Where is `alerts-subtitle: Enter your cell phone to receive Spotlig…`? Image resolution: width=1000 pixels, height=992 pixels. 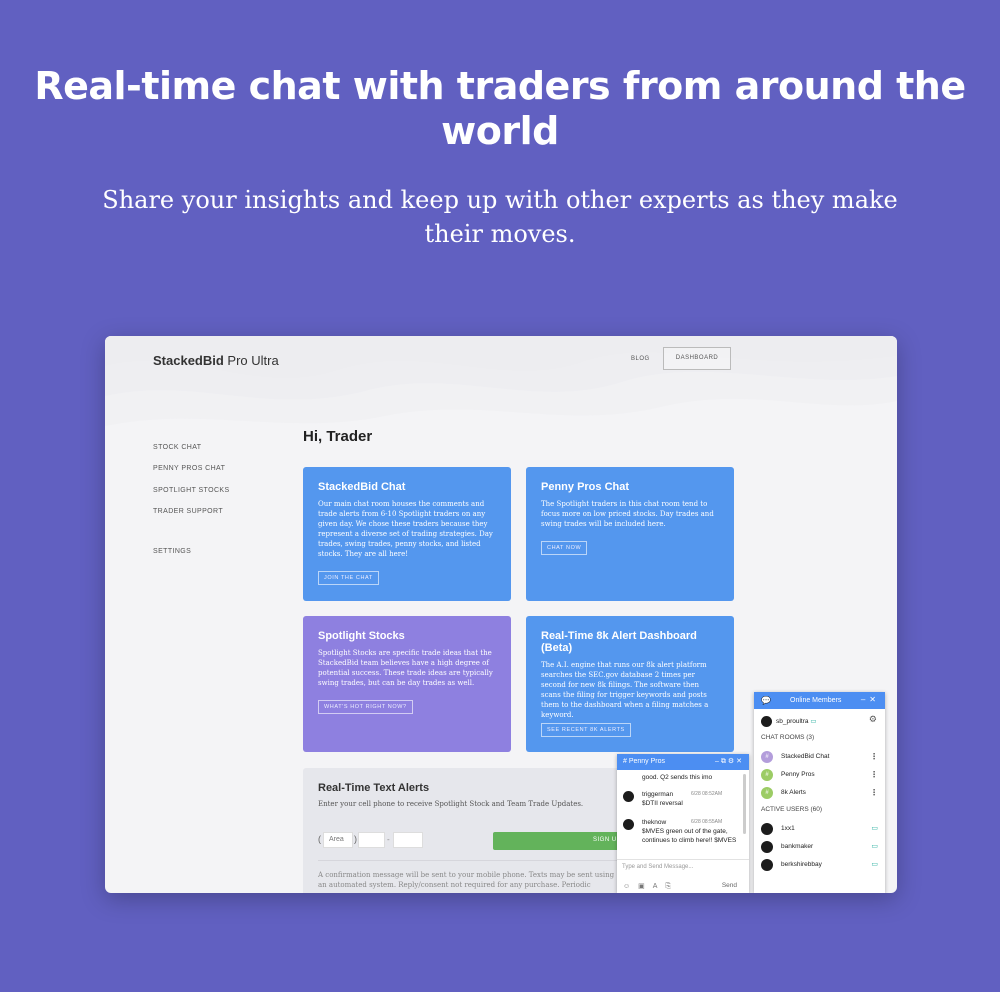 alerts-subtitle: Enter your cell phone to receive Spotlig… is located at coordinates (451, 804).